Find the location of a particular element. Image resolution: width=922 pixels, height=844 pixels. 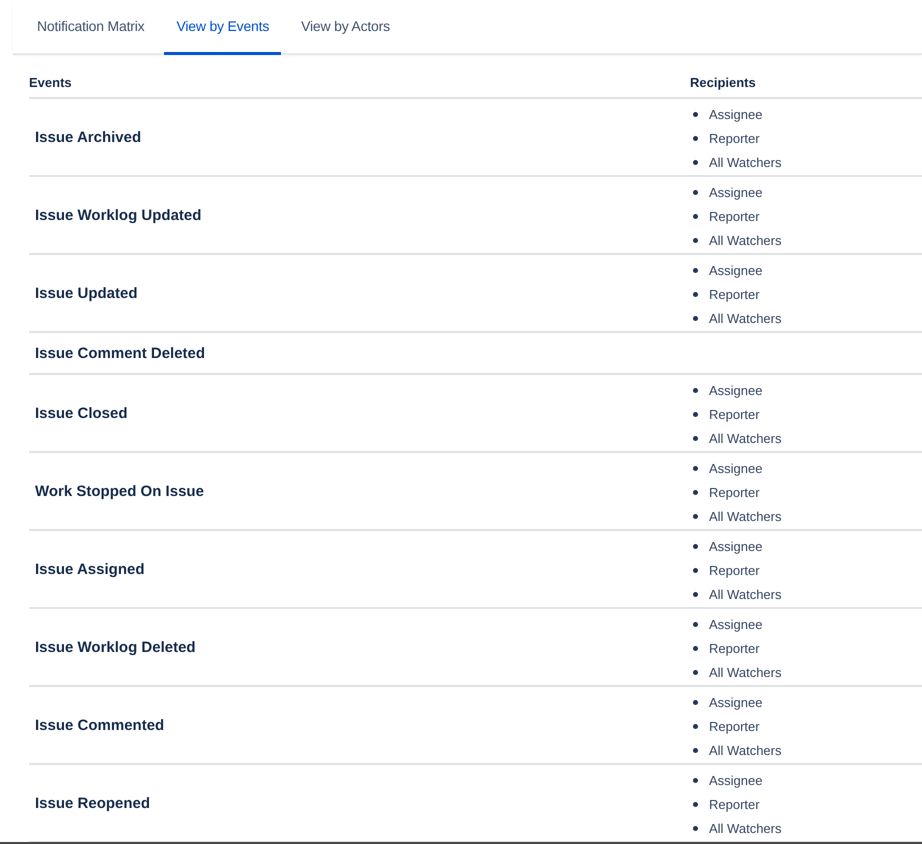

event-name: Issue Worklog Updated is located at coordinates (118, 215).